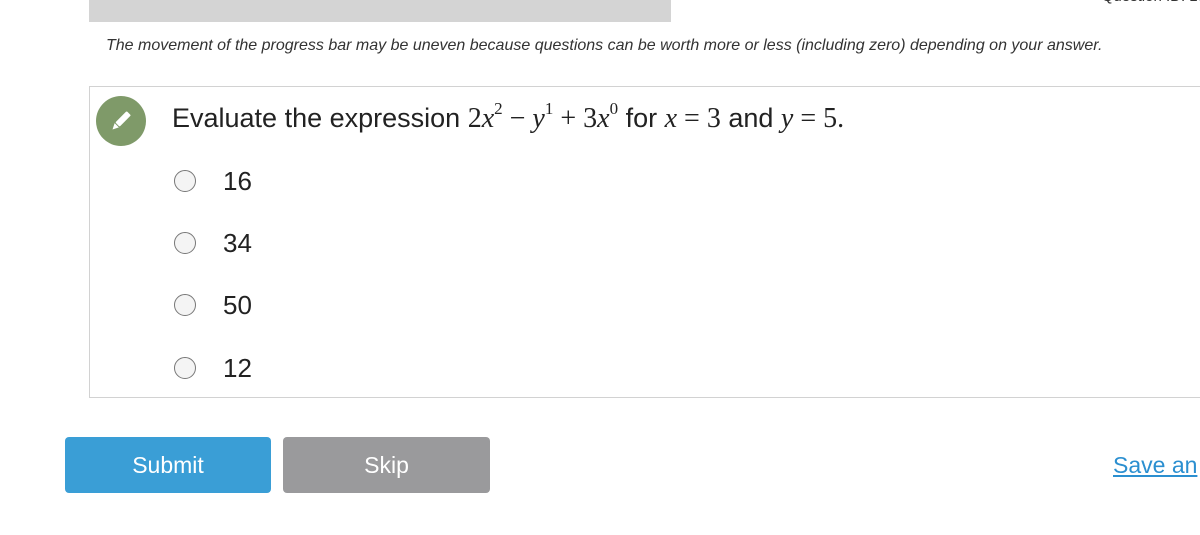  I want to click on operator-2: +, so click(568, 118).